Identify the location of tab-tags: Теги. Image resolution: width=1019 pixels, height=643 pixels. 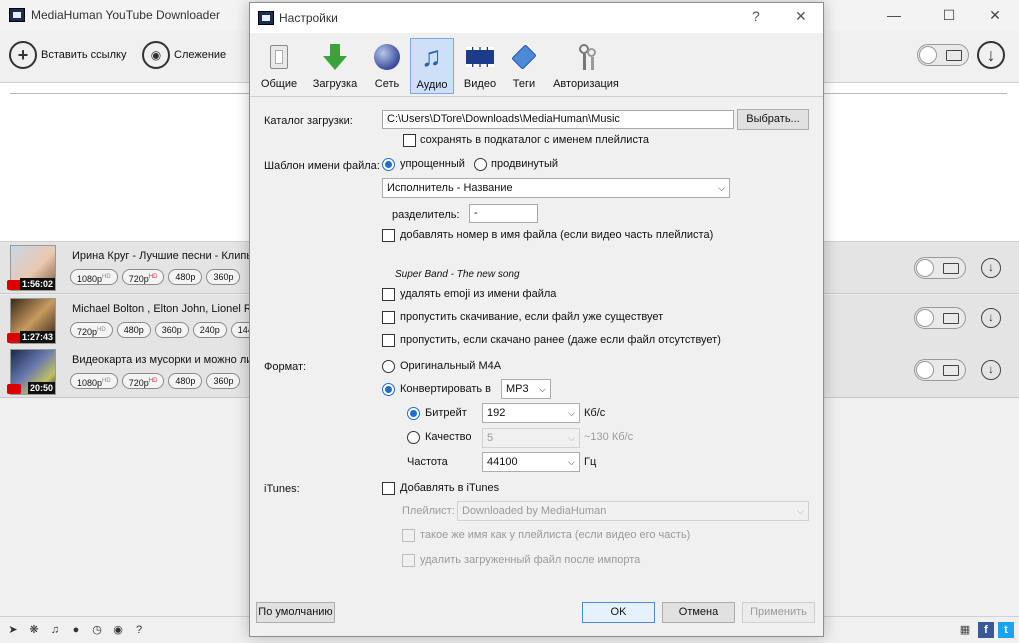
(524, 66).